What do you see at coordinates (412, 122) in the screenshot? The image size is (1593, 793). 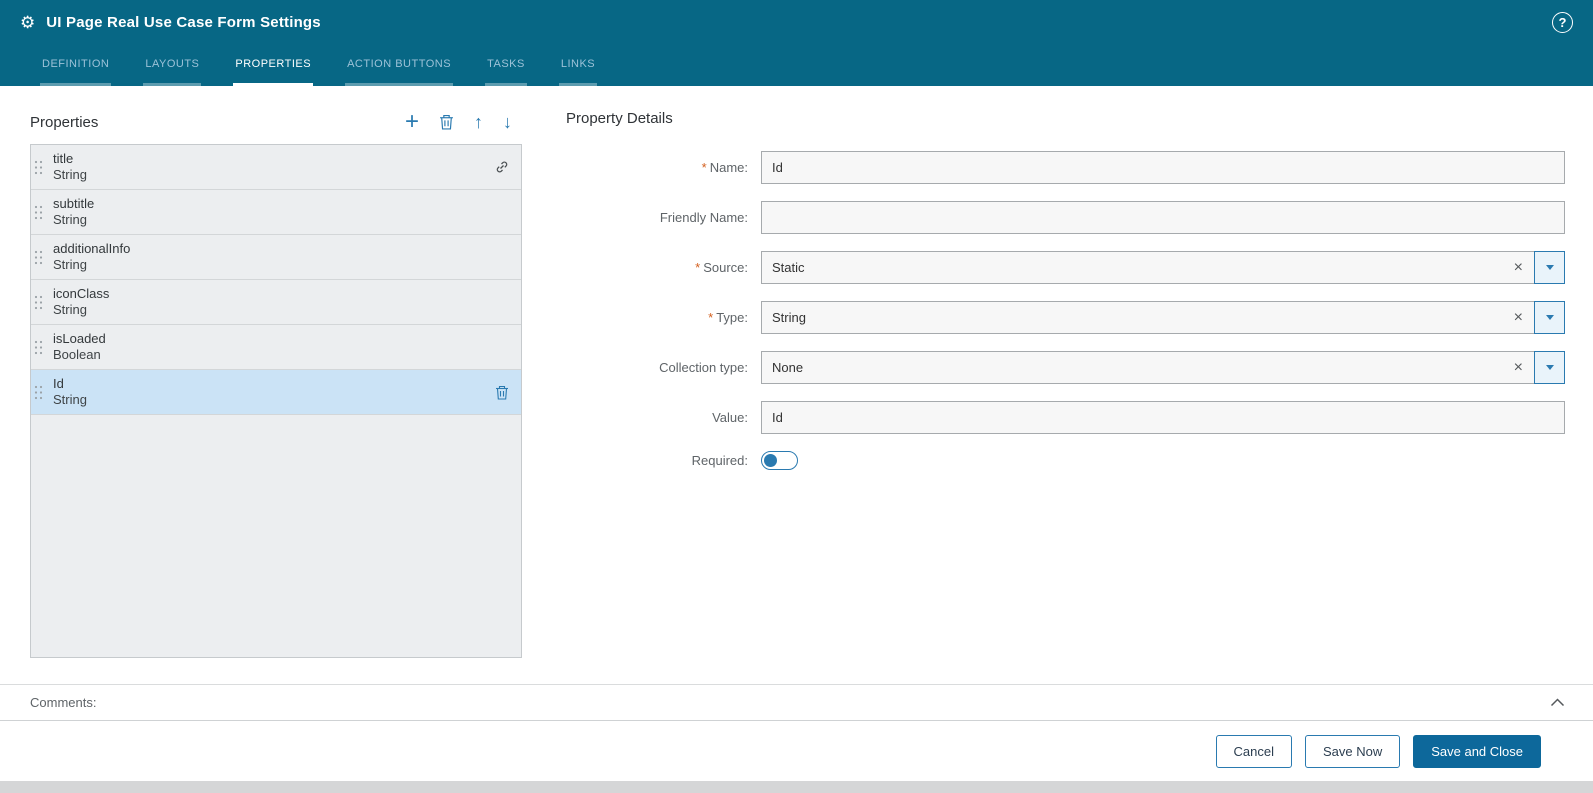 I see `add-property-button: +` at bounding box center [412, 122].